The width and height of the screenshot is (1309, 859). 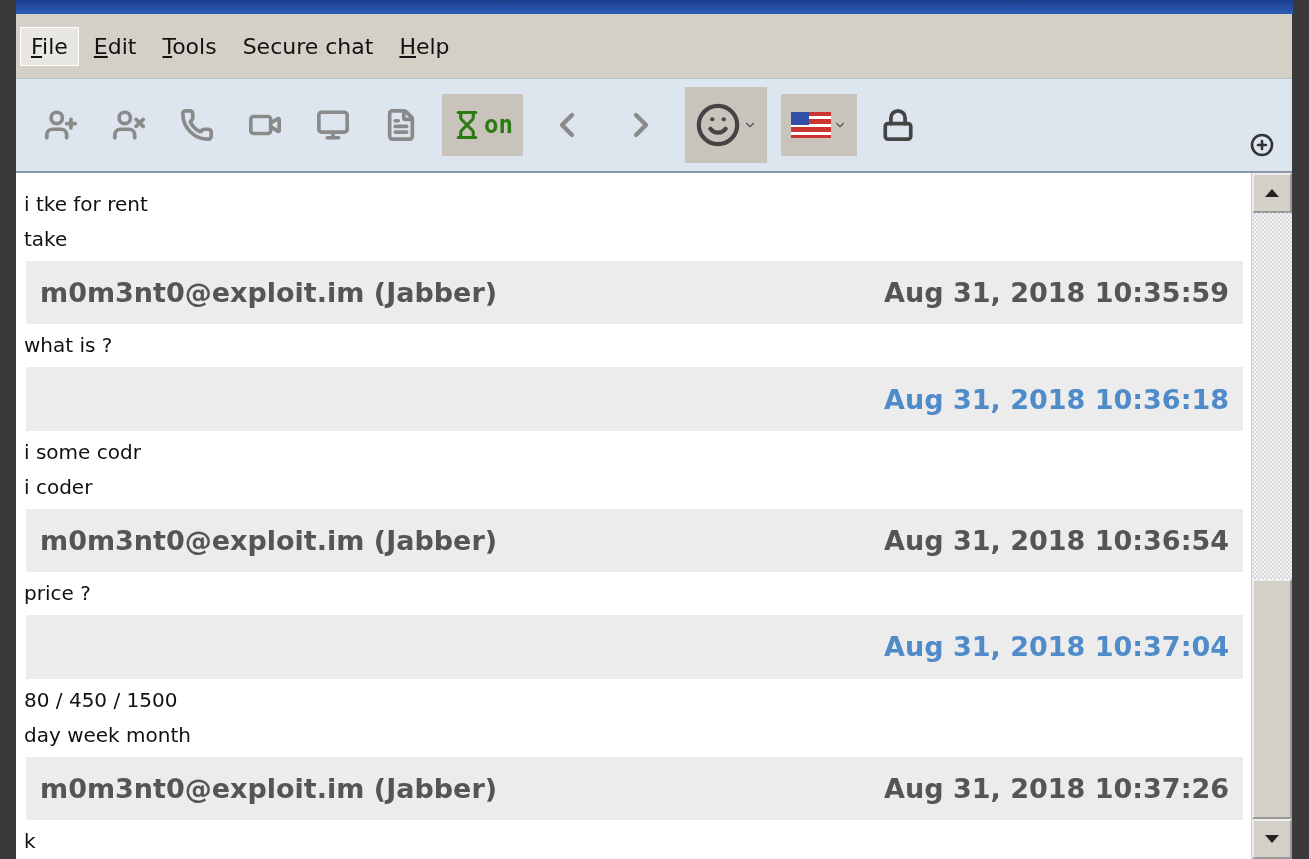 I want to click on message-text: i tke for rent, so click(x=86, y=204).